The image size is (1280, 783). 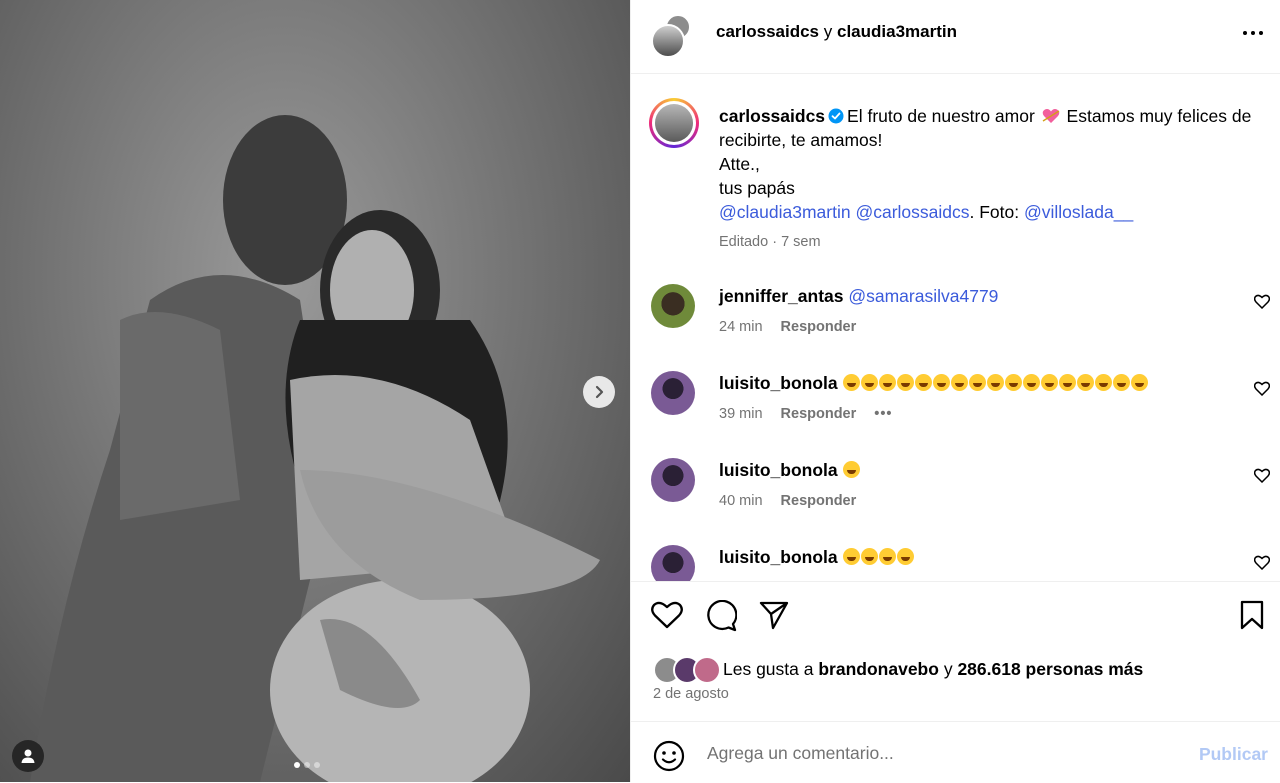 I want to click on comment-item: luisito_bonola 40 min Responder, so click(x=955, y=501).